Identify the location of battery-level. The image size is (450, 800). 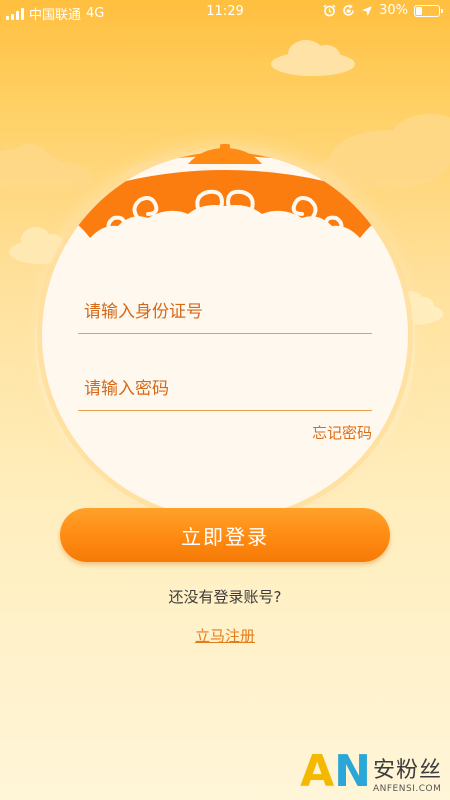
(419, 10).